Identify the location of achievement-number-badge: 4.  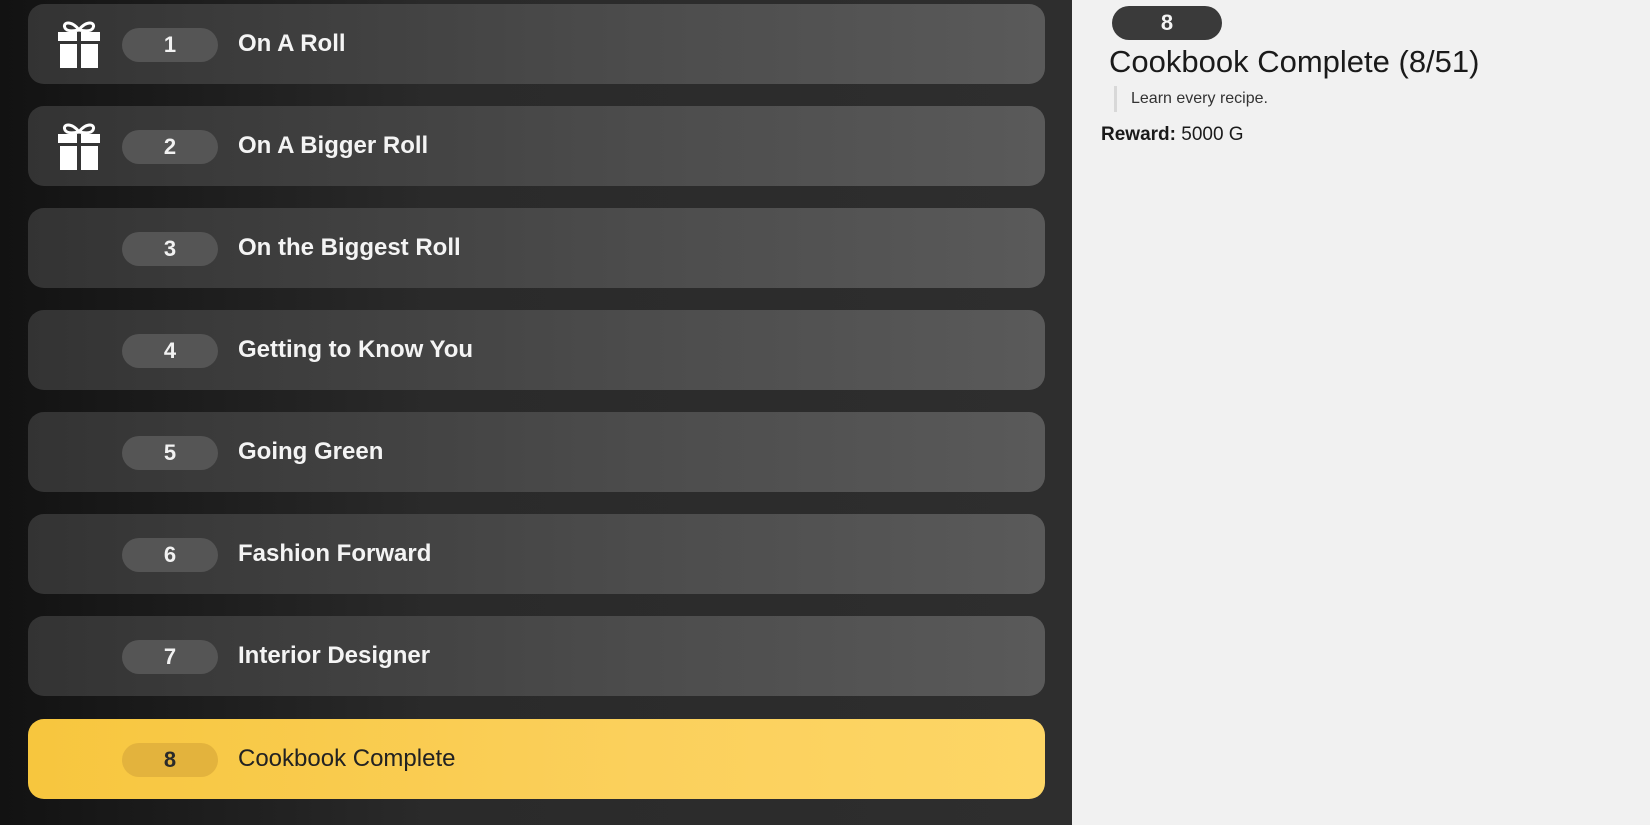
(170, 351).